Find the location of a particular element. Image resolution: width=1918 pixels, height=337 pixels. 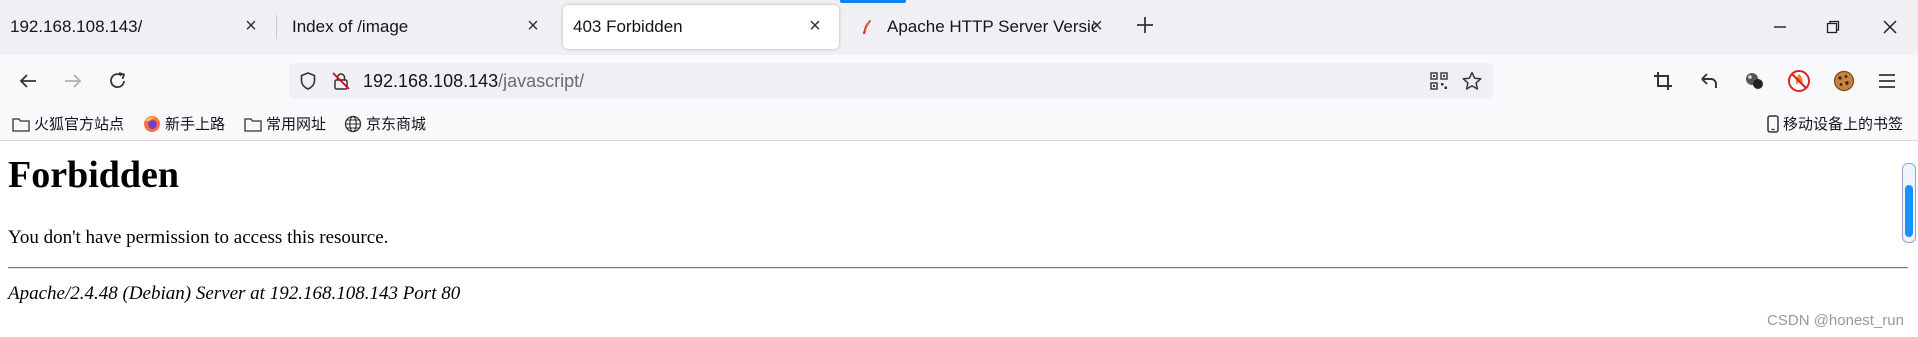

mobile-bookmarks-folder: 移动设备上的书签 is located at coordinates (1835, 123).